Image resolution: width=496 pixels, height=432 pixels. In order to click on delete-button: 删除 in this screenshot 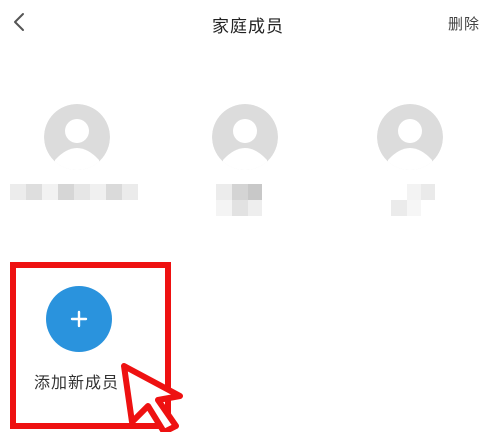, I will do `click(464, 23)`.